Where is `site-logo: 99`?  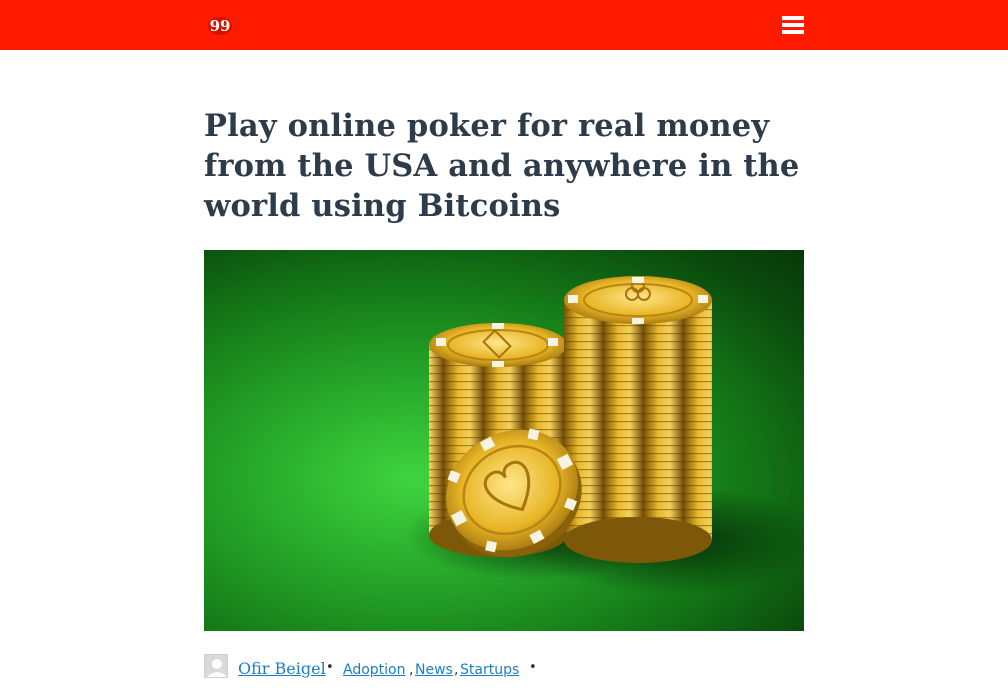 site-logo: 99 is located at coordinates (220, 25).